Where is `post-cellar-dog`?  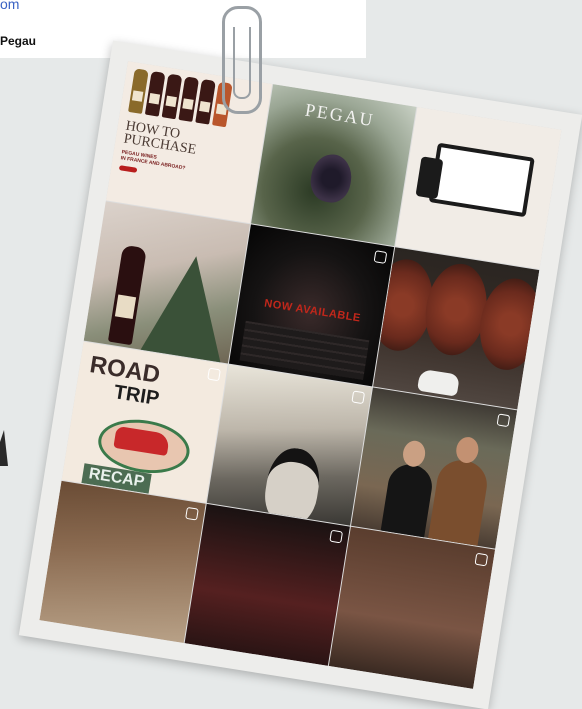
post-cellar-dog is located at coordinates (456, 328).